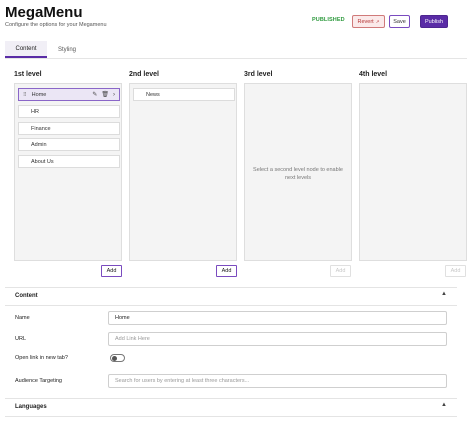  Describe the element at coordinates (67, 49) in the screenshot. I see `tab-styling: Styling` at that location.